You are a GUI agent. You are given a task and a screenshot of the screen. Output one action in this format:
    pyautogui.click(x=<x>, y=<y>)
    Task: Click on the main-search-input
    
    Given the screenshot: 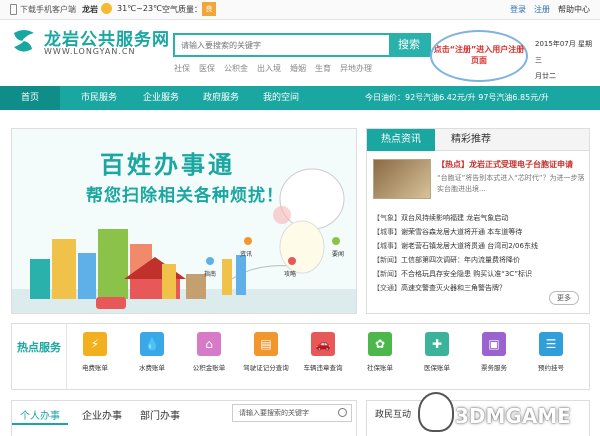 What is the action you would take?
    pyautogui.click(x=282, y=45)
    